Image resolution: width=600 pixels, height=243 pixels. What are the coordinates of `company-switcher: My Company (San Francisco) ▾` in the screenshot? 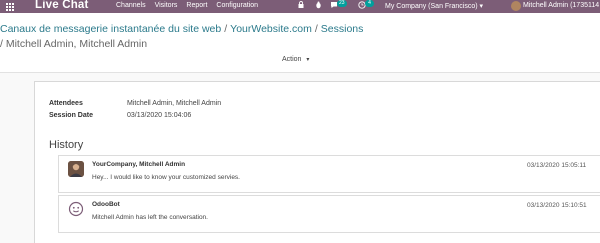 It's located at (434, 6).